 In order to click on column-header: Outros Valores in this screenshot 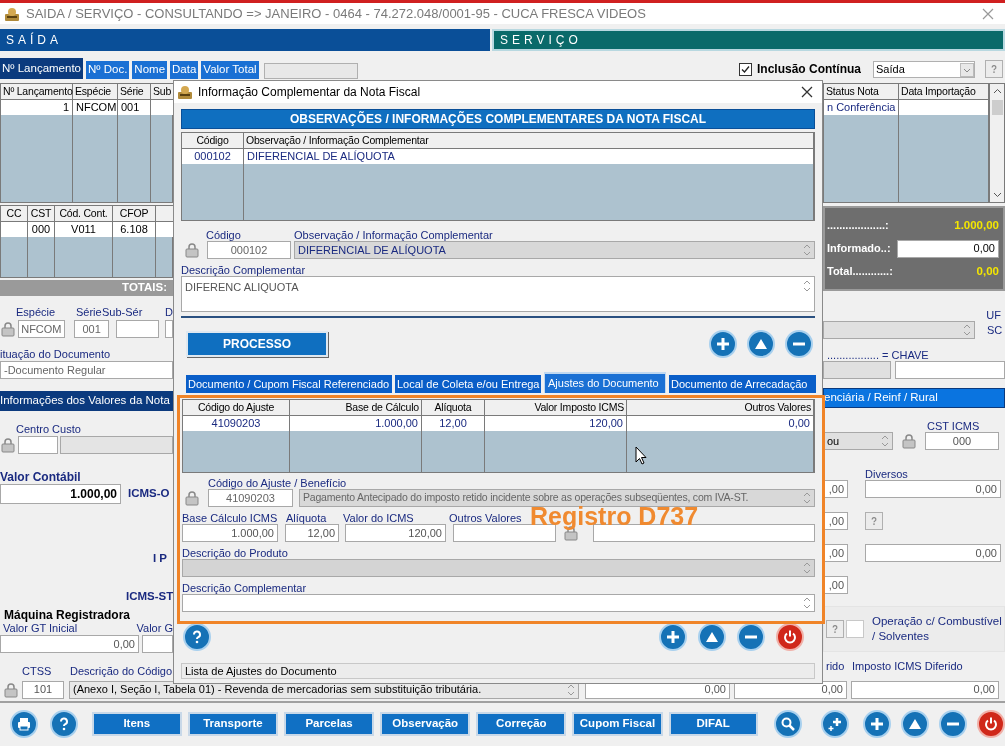, I will do `click(720, 408)`.